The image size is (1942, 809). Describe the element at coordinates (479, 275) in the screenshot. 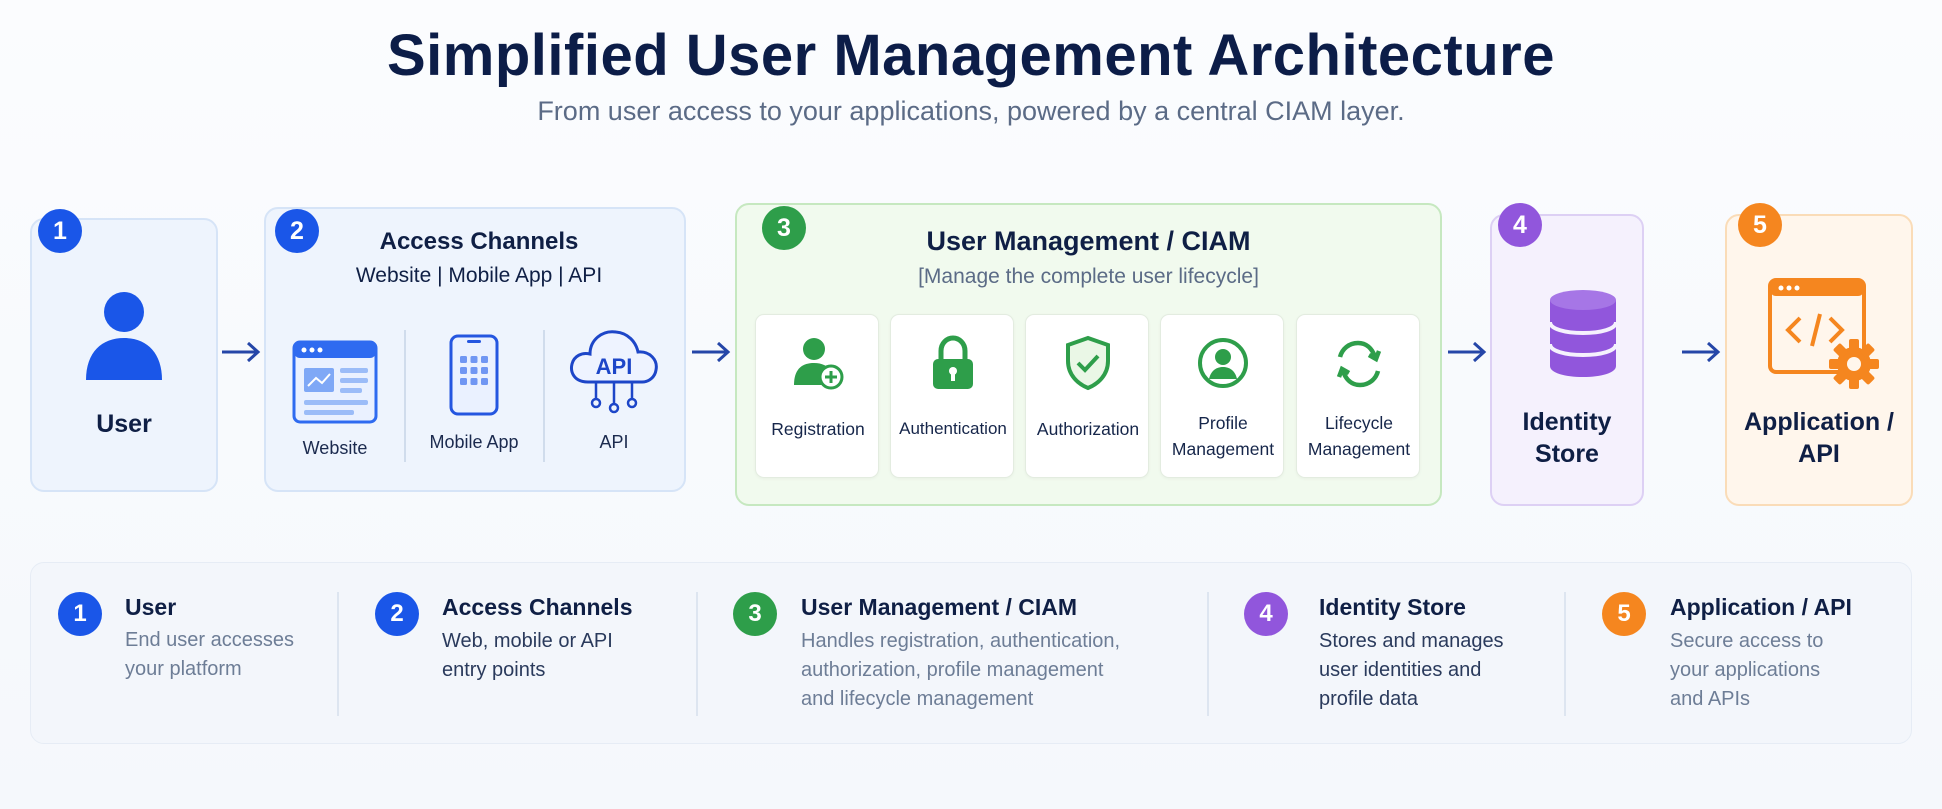

I see `access-channels-subtitle: Website | Mobile App | API` at that location.